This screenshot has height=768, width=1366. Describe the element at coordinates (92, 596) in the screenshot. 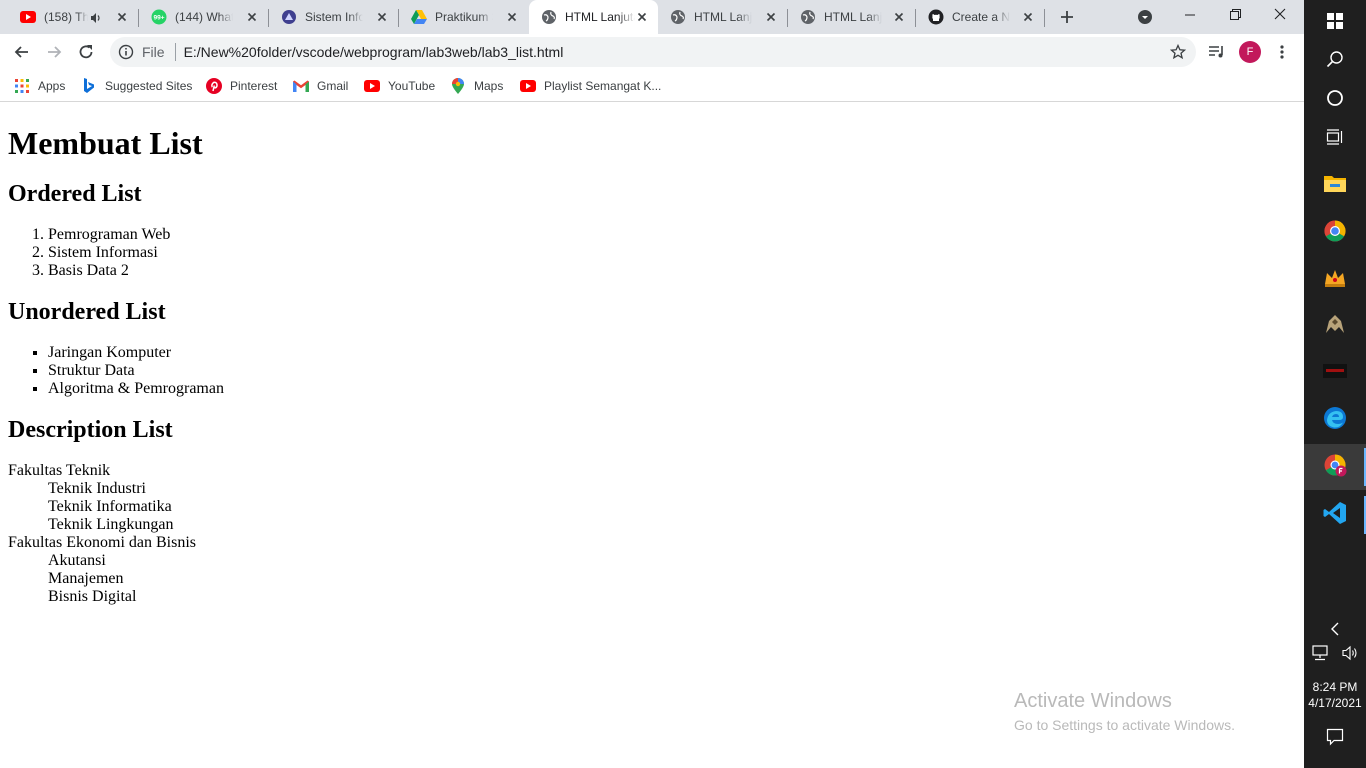

I see `description-detail: Bisnis Digital` at that location.